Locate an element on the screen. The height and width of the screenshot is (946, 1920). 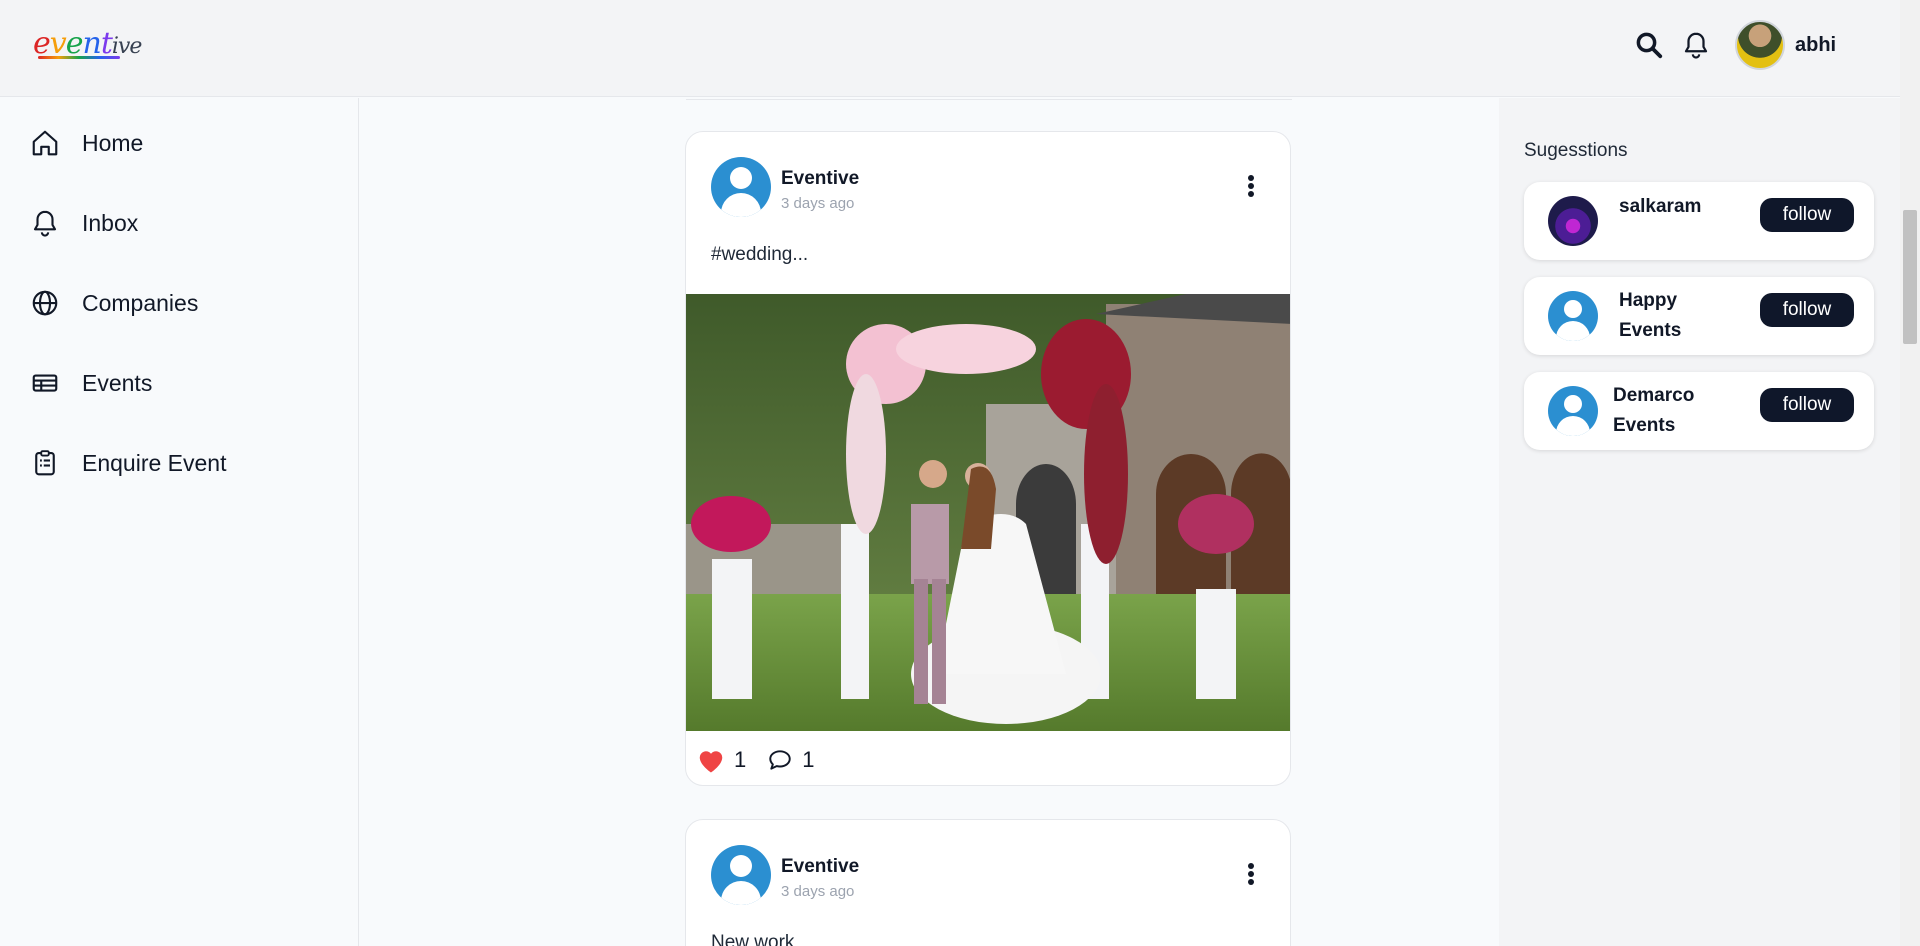
sidebar-item-events: Events is located at coordinates (180, 383).